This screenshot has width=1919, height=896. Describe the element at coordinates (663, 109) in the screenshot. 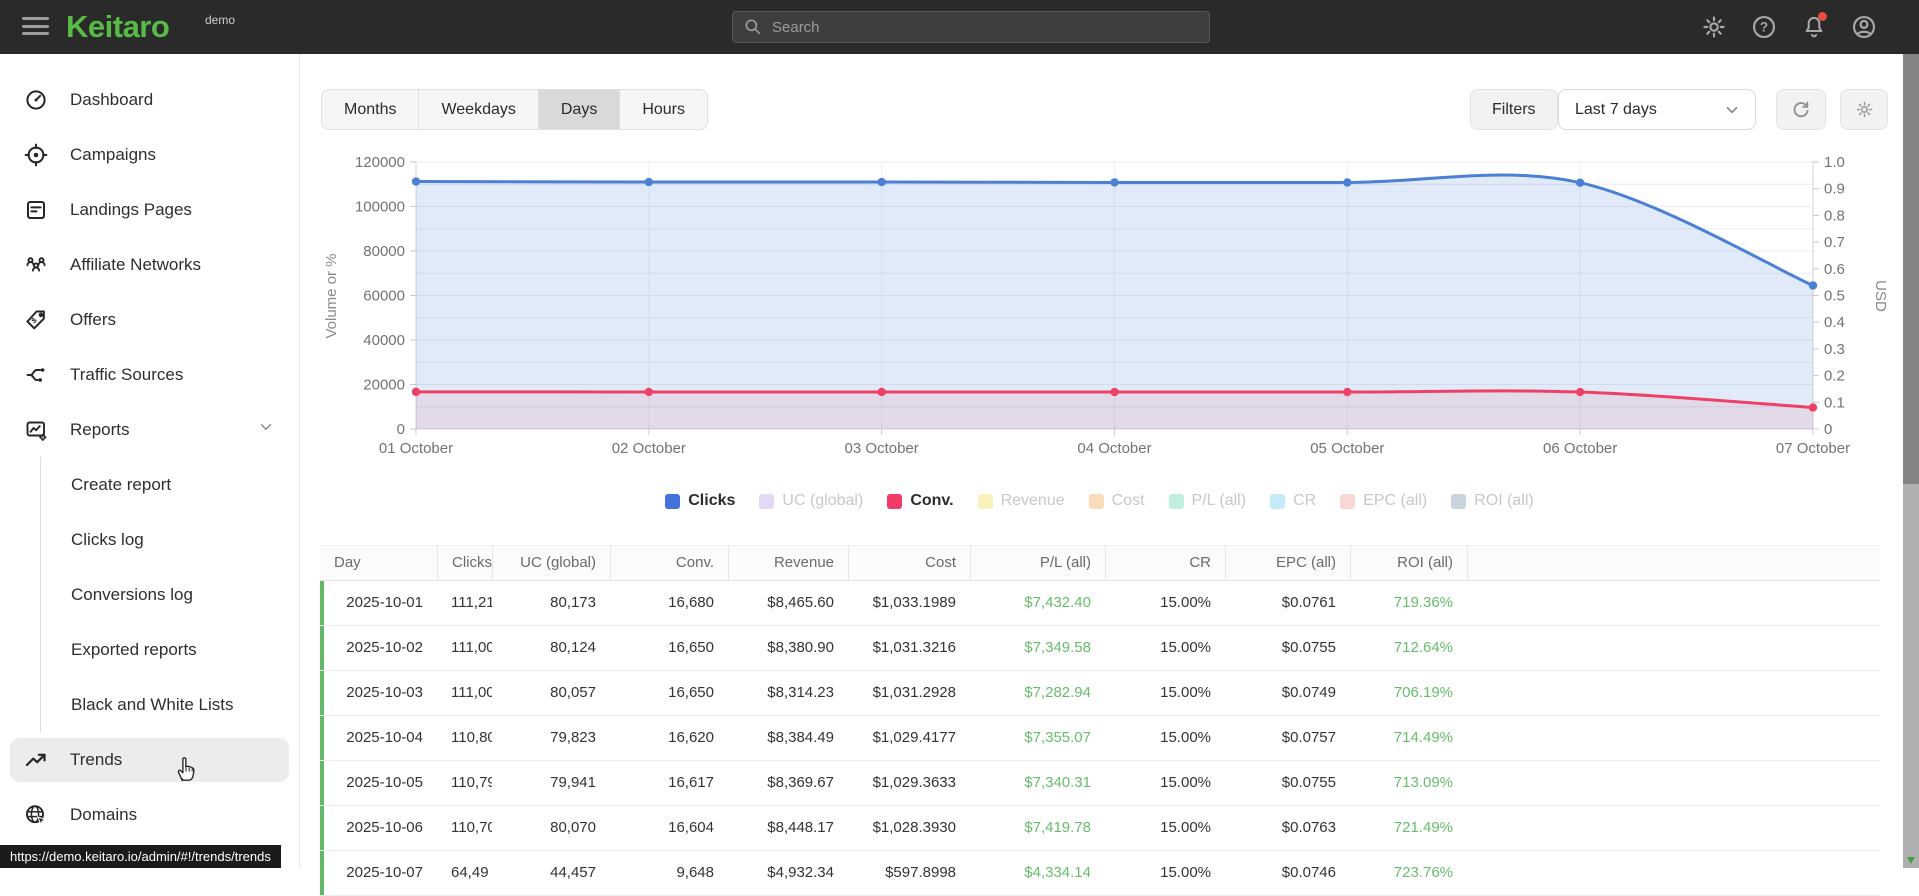

I see `tab-hours: Hours` at that location.